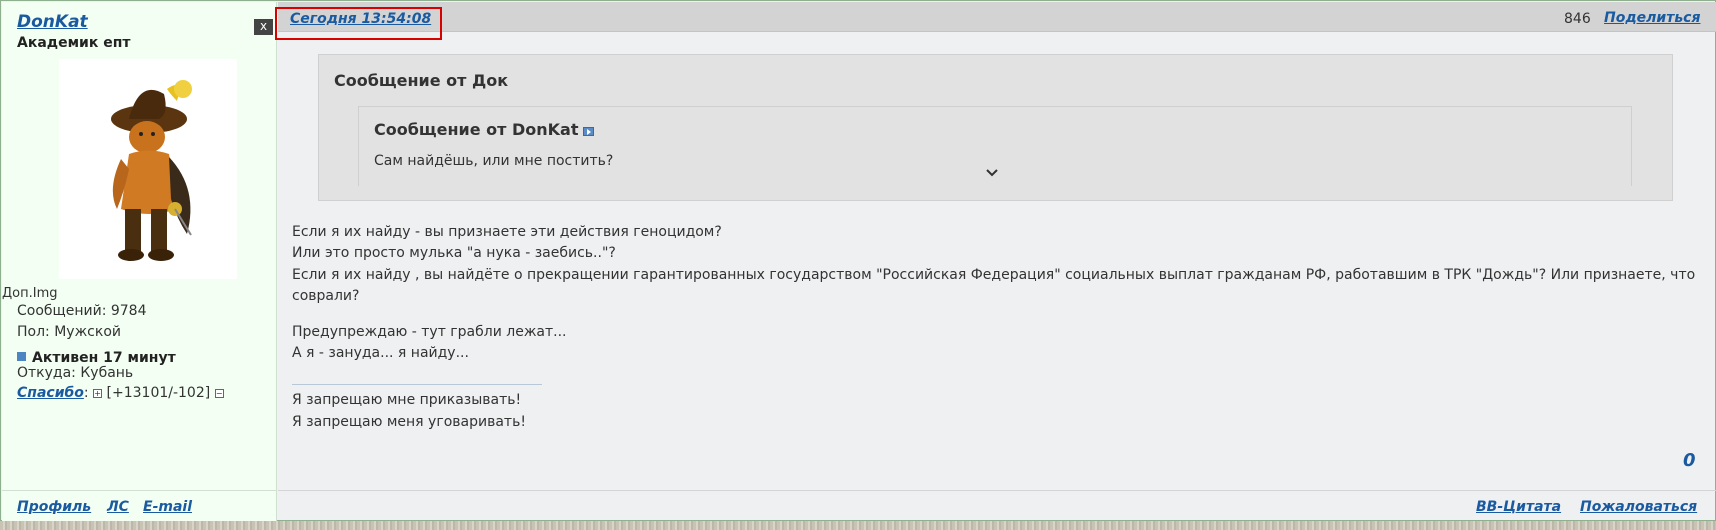  What do you see at coordinates (1638, 507) in the screenshot?
I see `report-link: Пожаловаться` at bounding box center [1638, 507].